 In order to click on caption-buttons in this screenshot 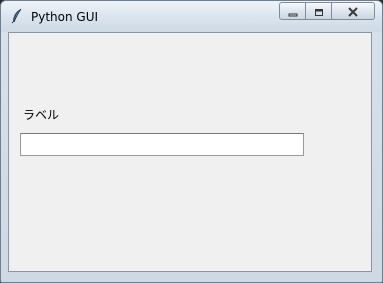, I will do `click(327, 12)`.